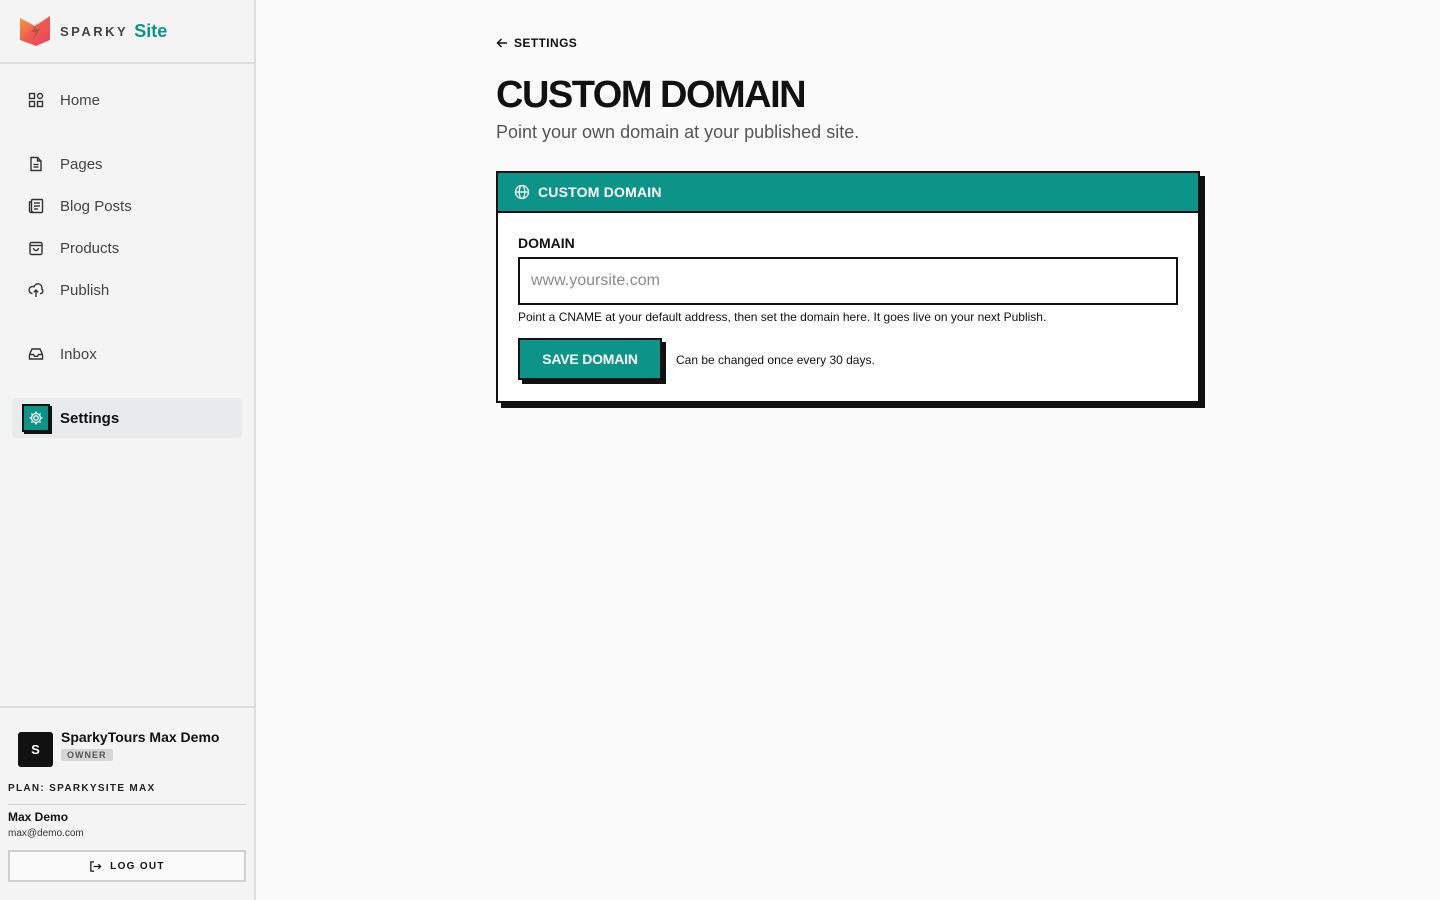 The height and width of the screenshot is (900, 1440). Describe the element at coordinates (36, 418) in the screenshot. I see `gear-icon` at that location.